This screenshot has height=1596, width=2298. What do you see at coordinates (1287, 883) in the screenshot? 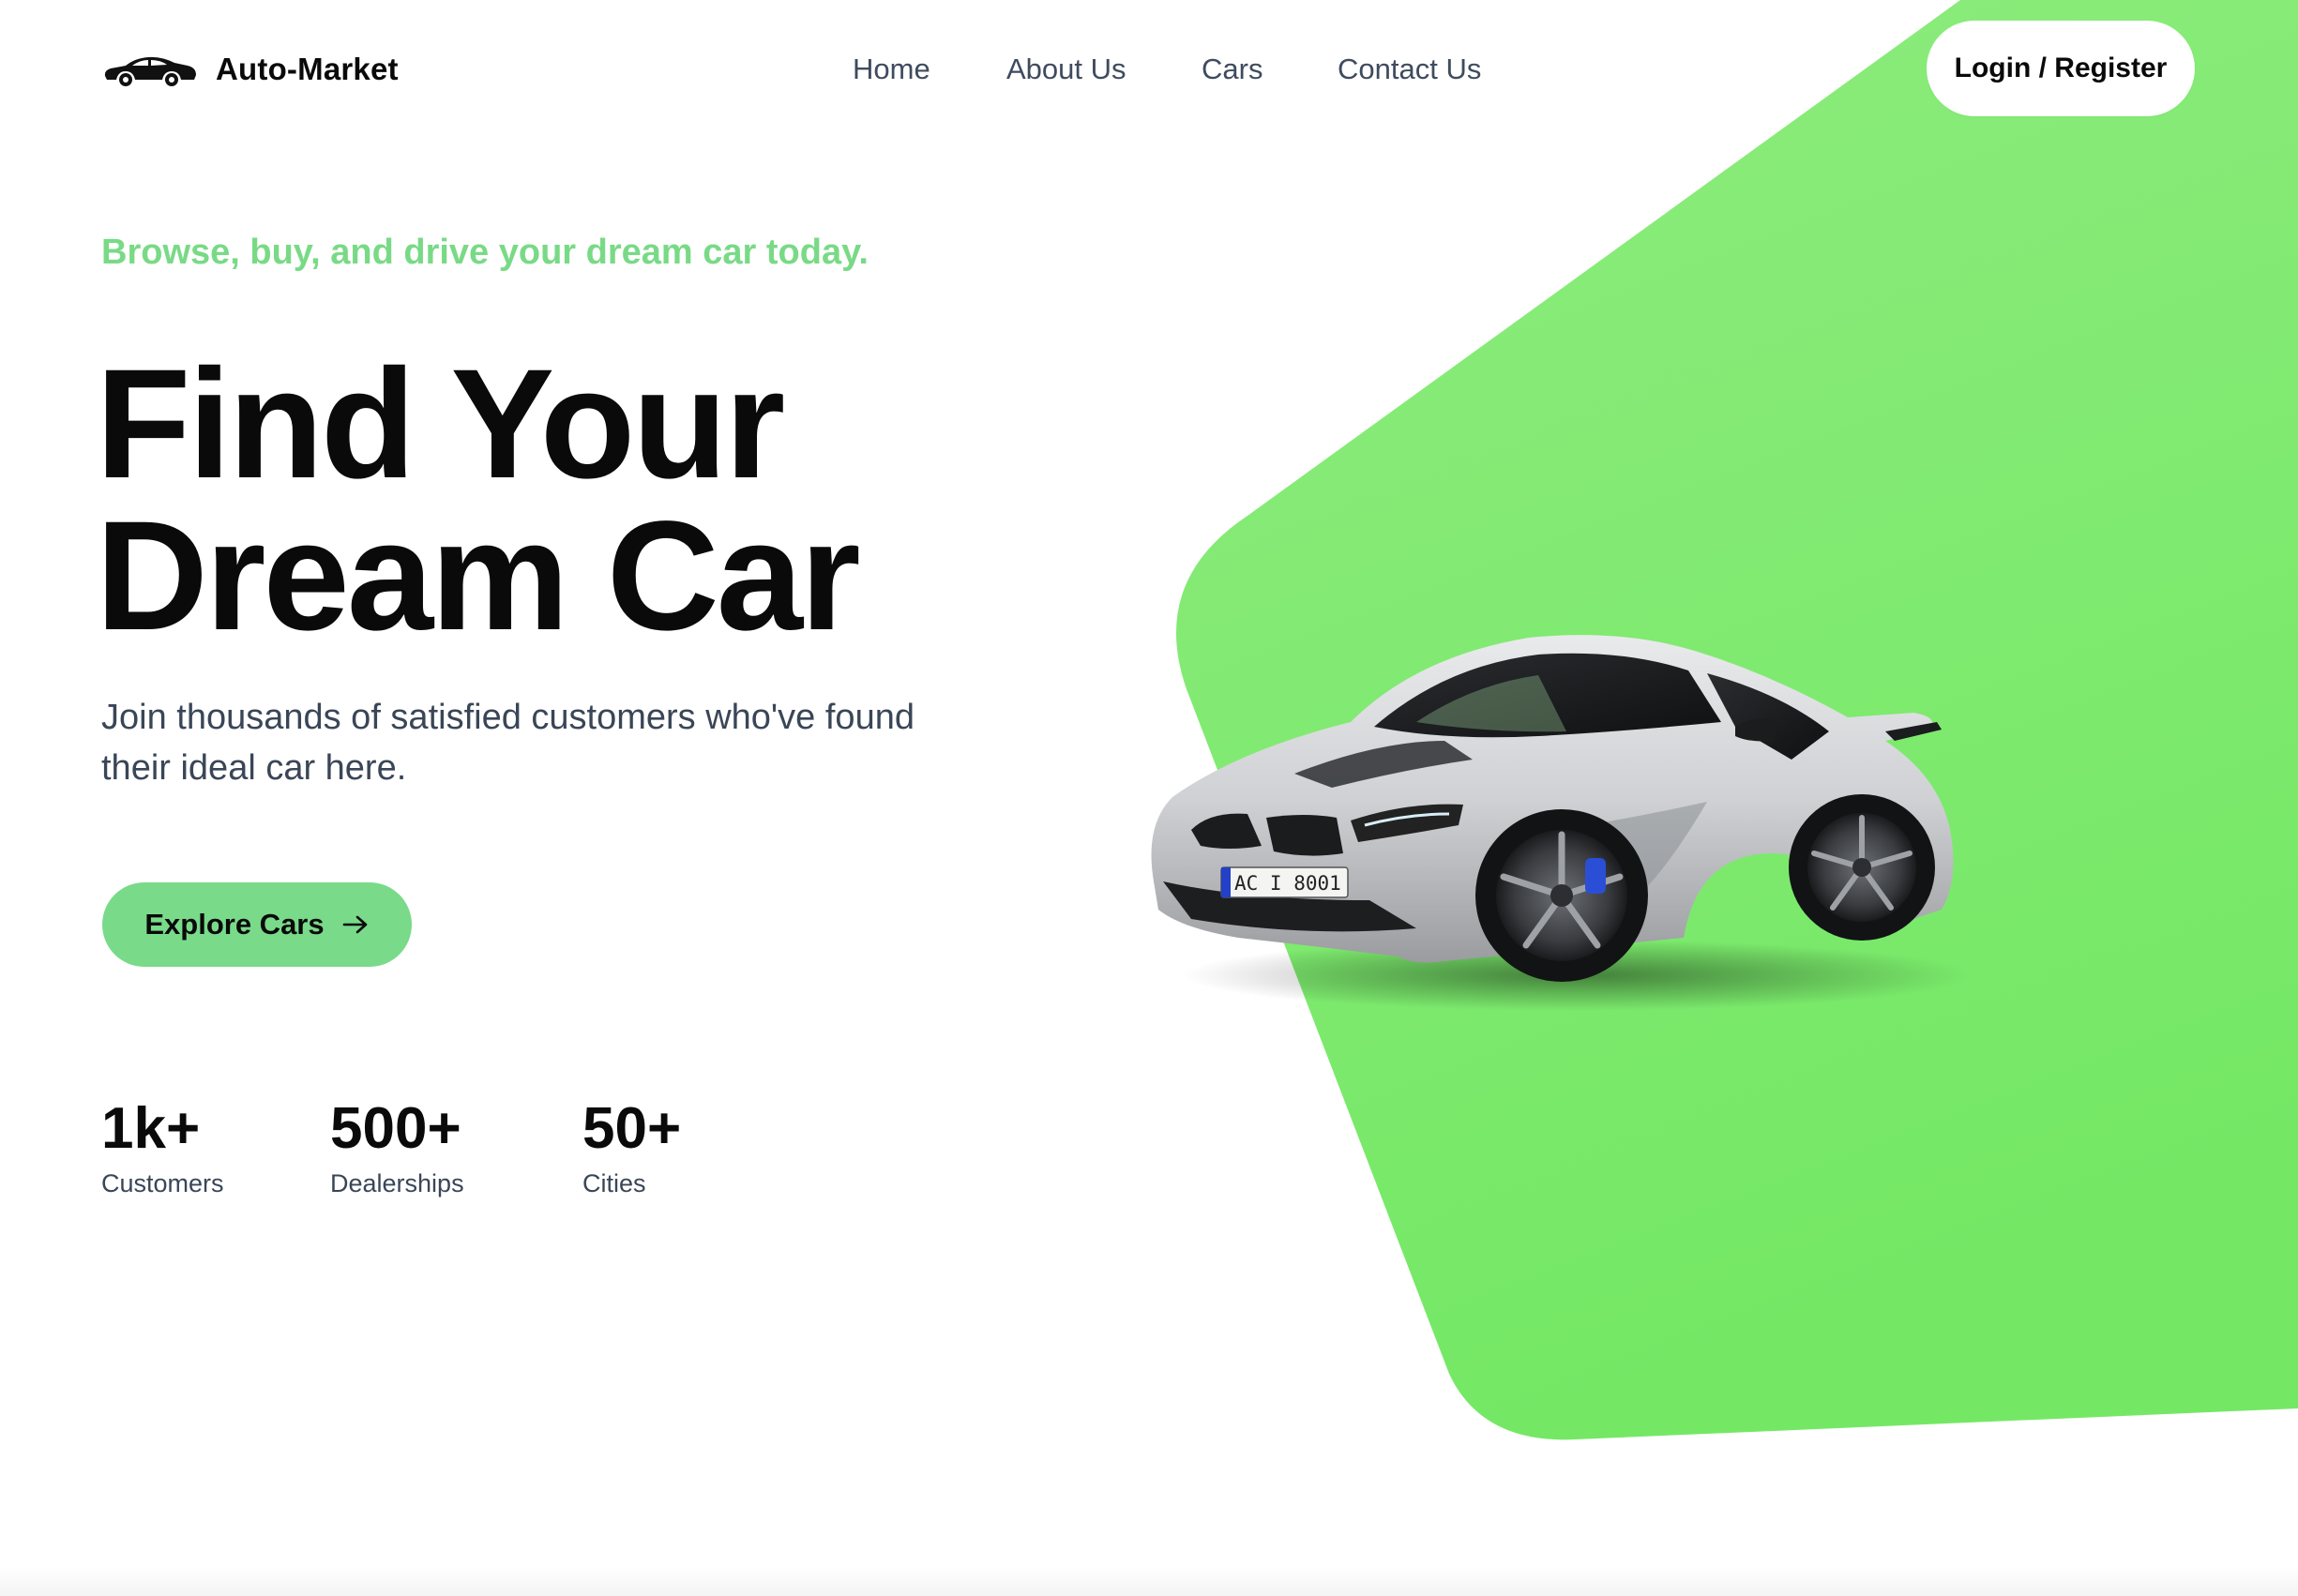
I see `license-plate-text: AC I 8001` at bounding box center [1287, 883].